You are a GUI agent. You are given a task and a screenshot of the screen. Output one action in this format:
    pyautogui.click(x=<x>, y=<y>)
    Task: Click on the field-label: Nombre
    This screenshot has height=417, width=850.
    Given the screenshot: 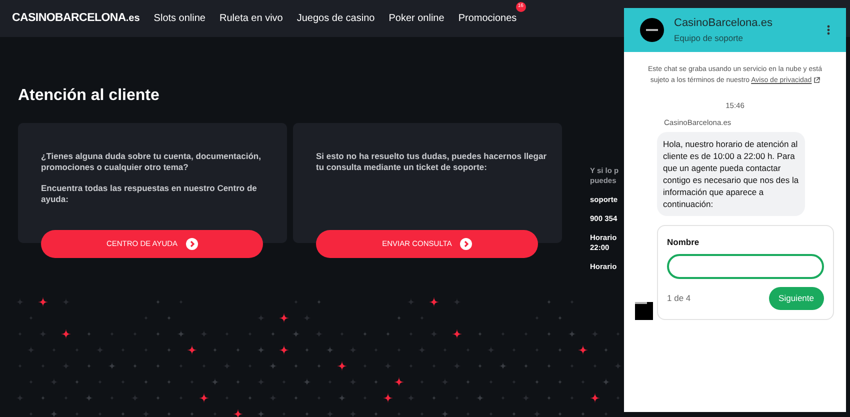 What is the action you would take?
    pyautogui.click(x=683, y=242)
    